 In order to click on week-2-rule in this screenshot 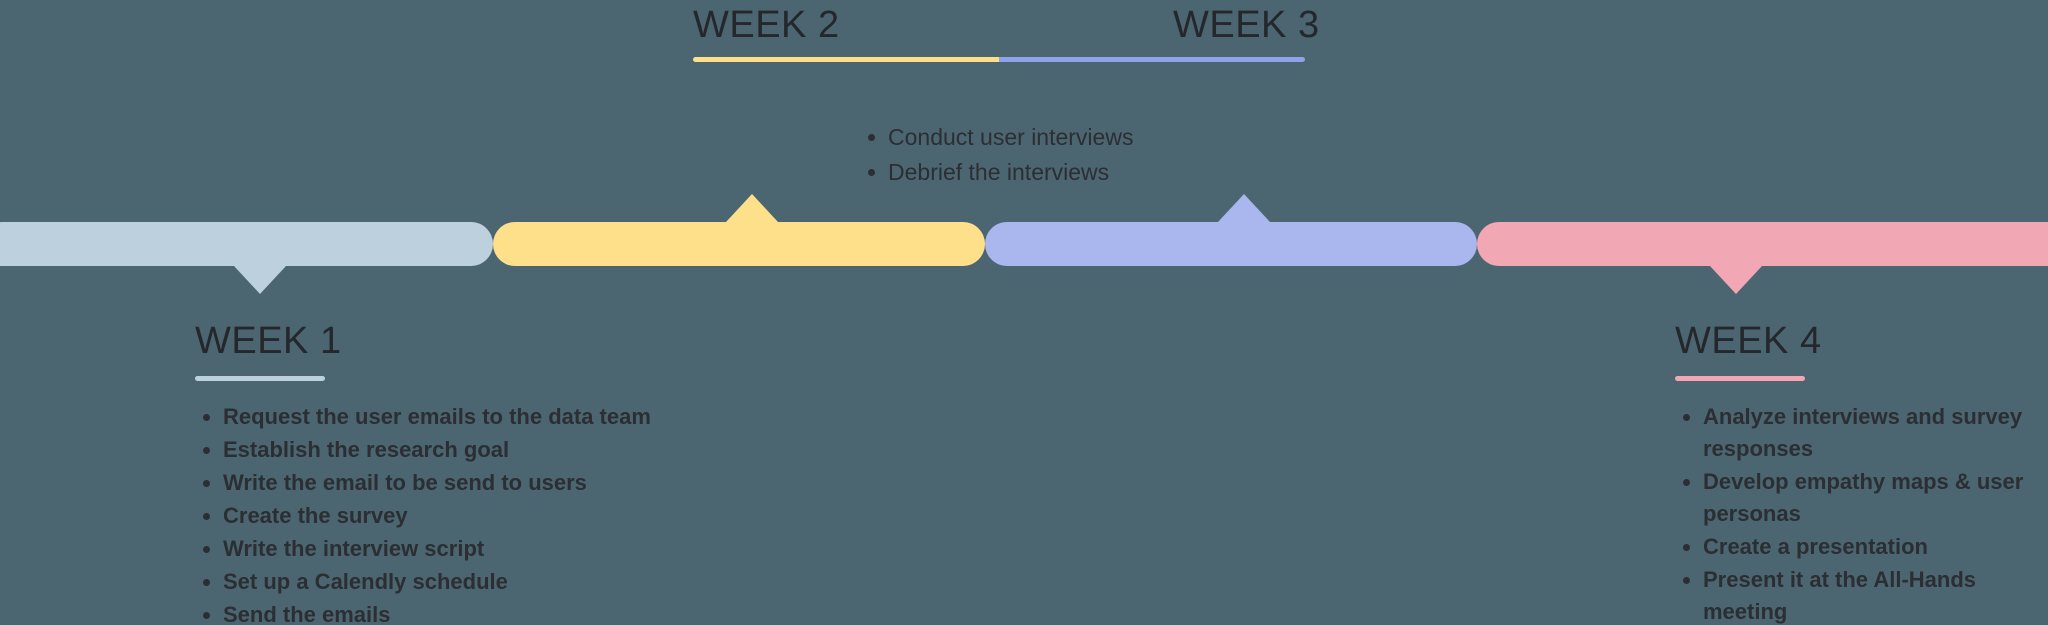, I will do `click(846, 59)`.